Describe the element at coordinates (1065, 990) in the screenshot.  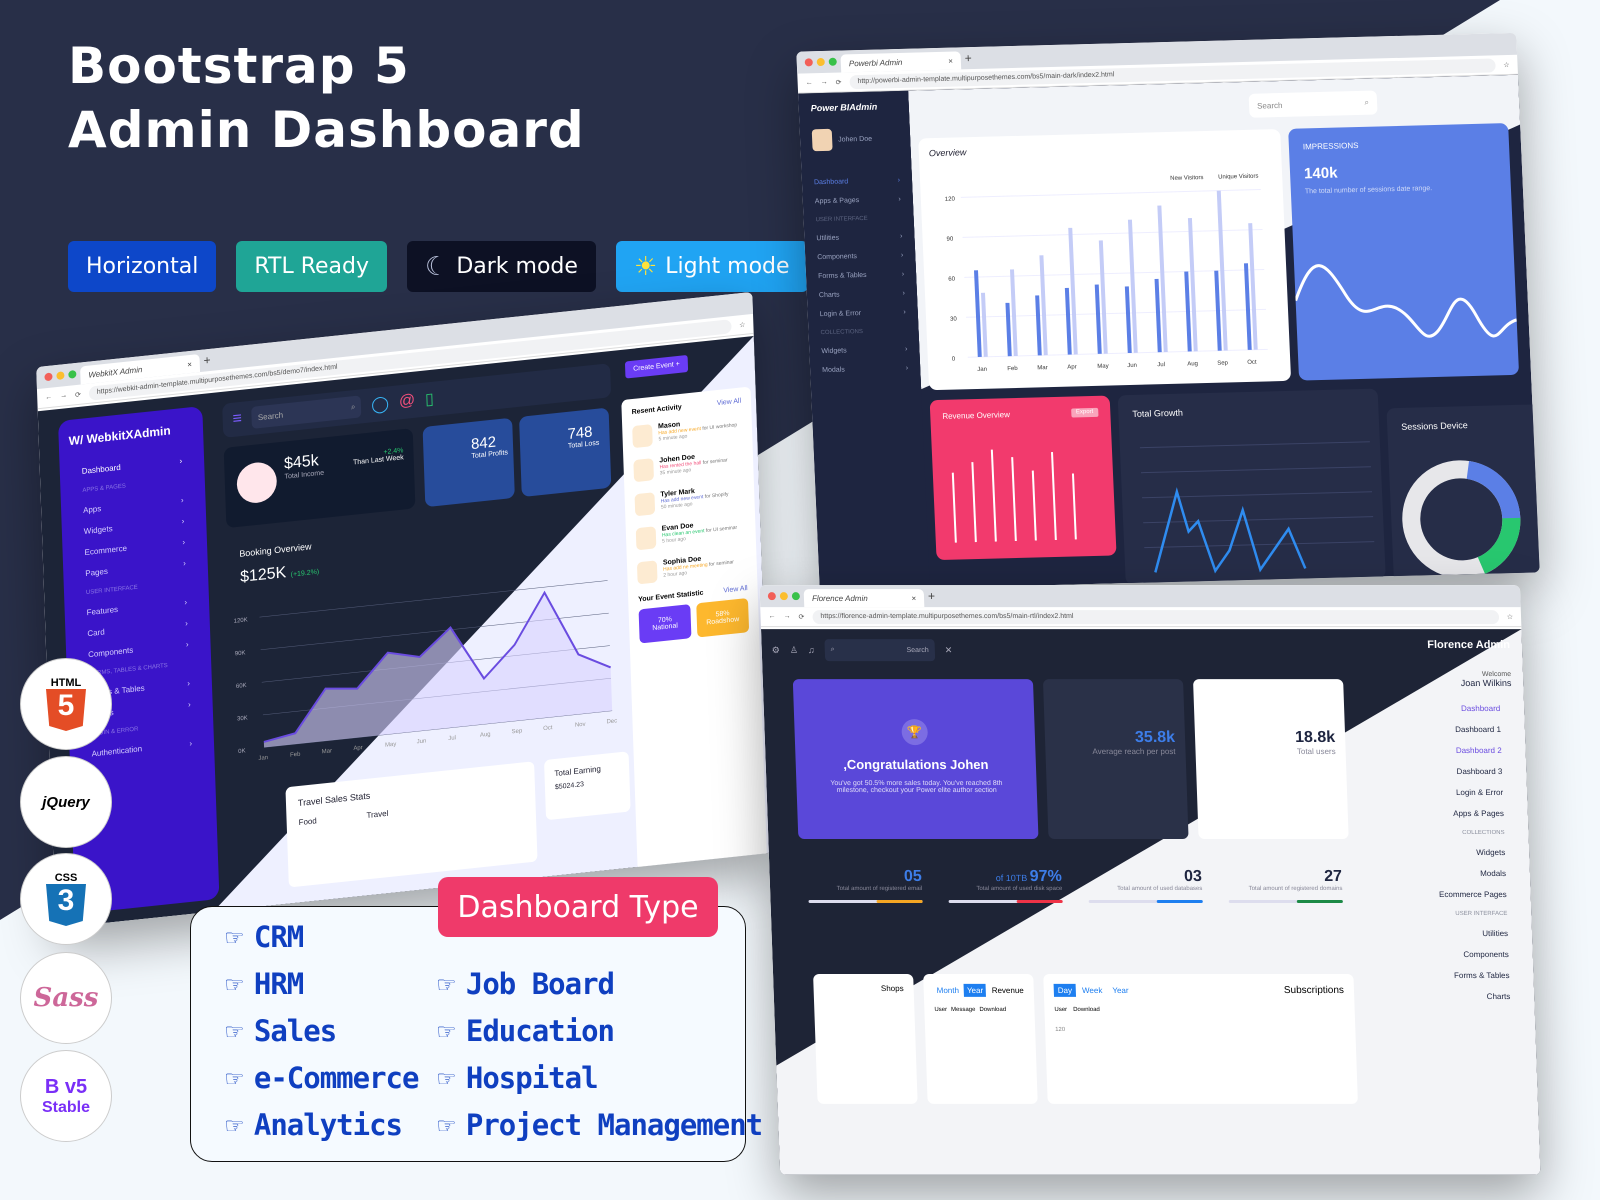
I see `tab-day: Day` at that location.